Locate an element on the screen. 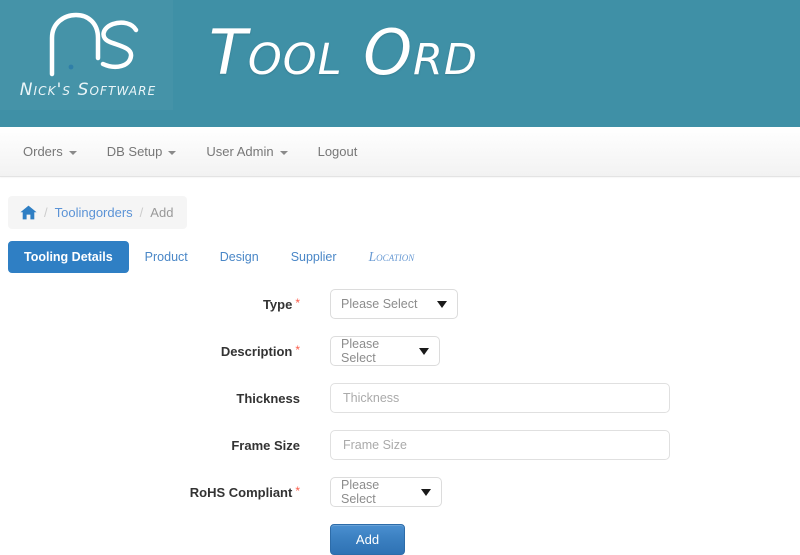  label-text: Thickness is located at coordinates (268, 398).